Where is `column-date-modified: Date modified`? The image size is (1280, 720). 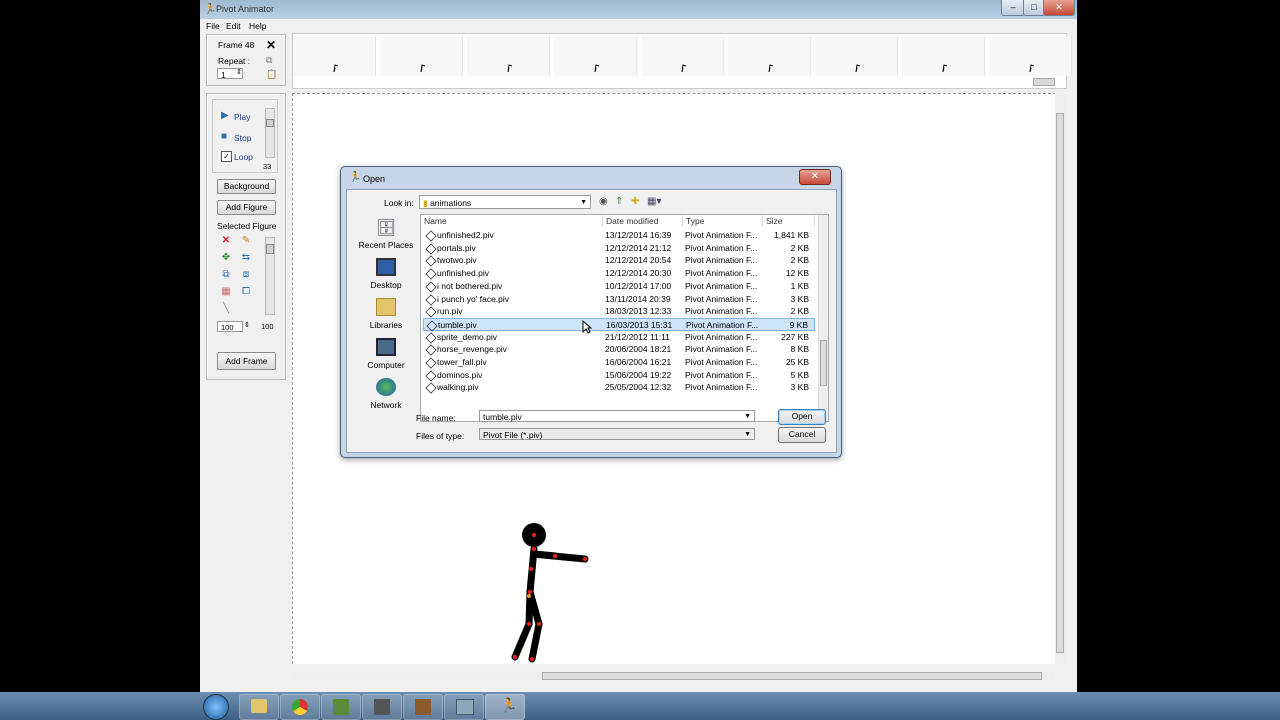
column-date-modified: Date modified is located at coordinates (643, 221).